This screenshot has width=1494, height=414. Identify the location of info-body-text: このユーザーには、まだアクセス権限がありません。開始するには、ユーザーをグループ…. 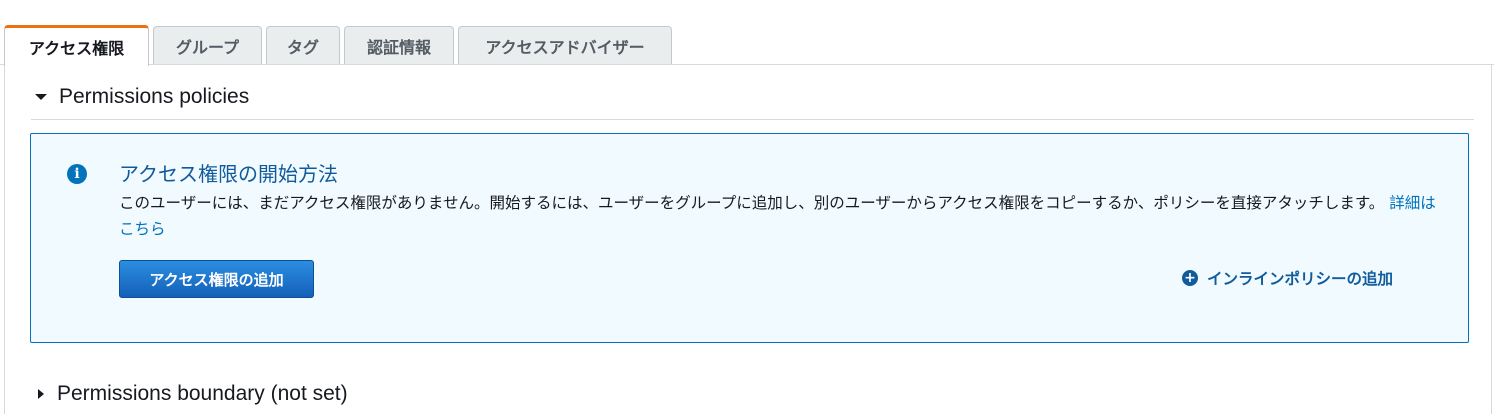
(752, 203).